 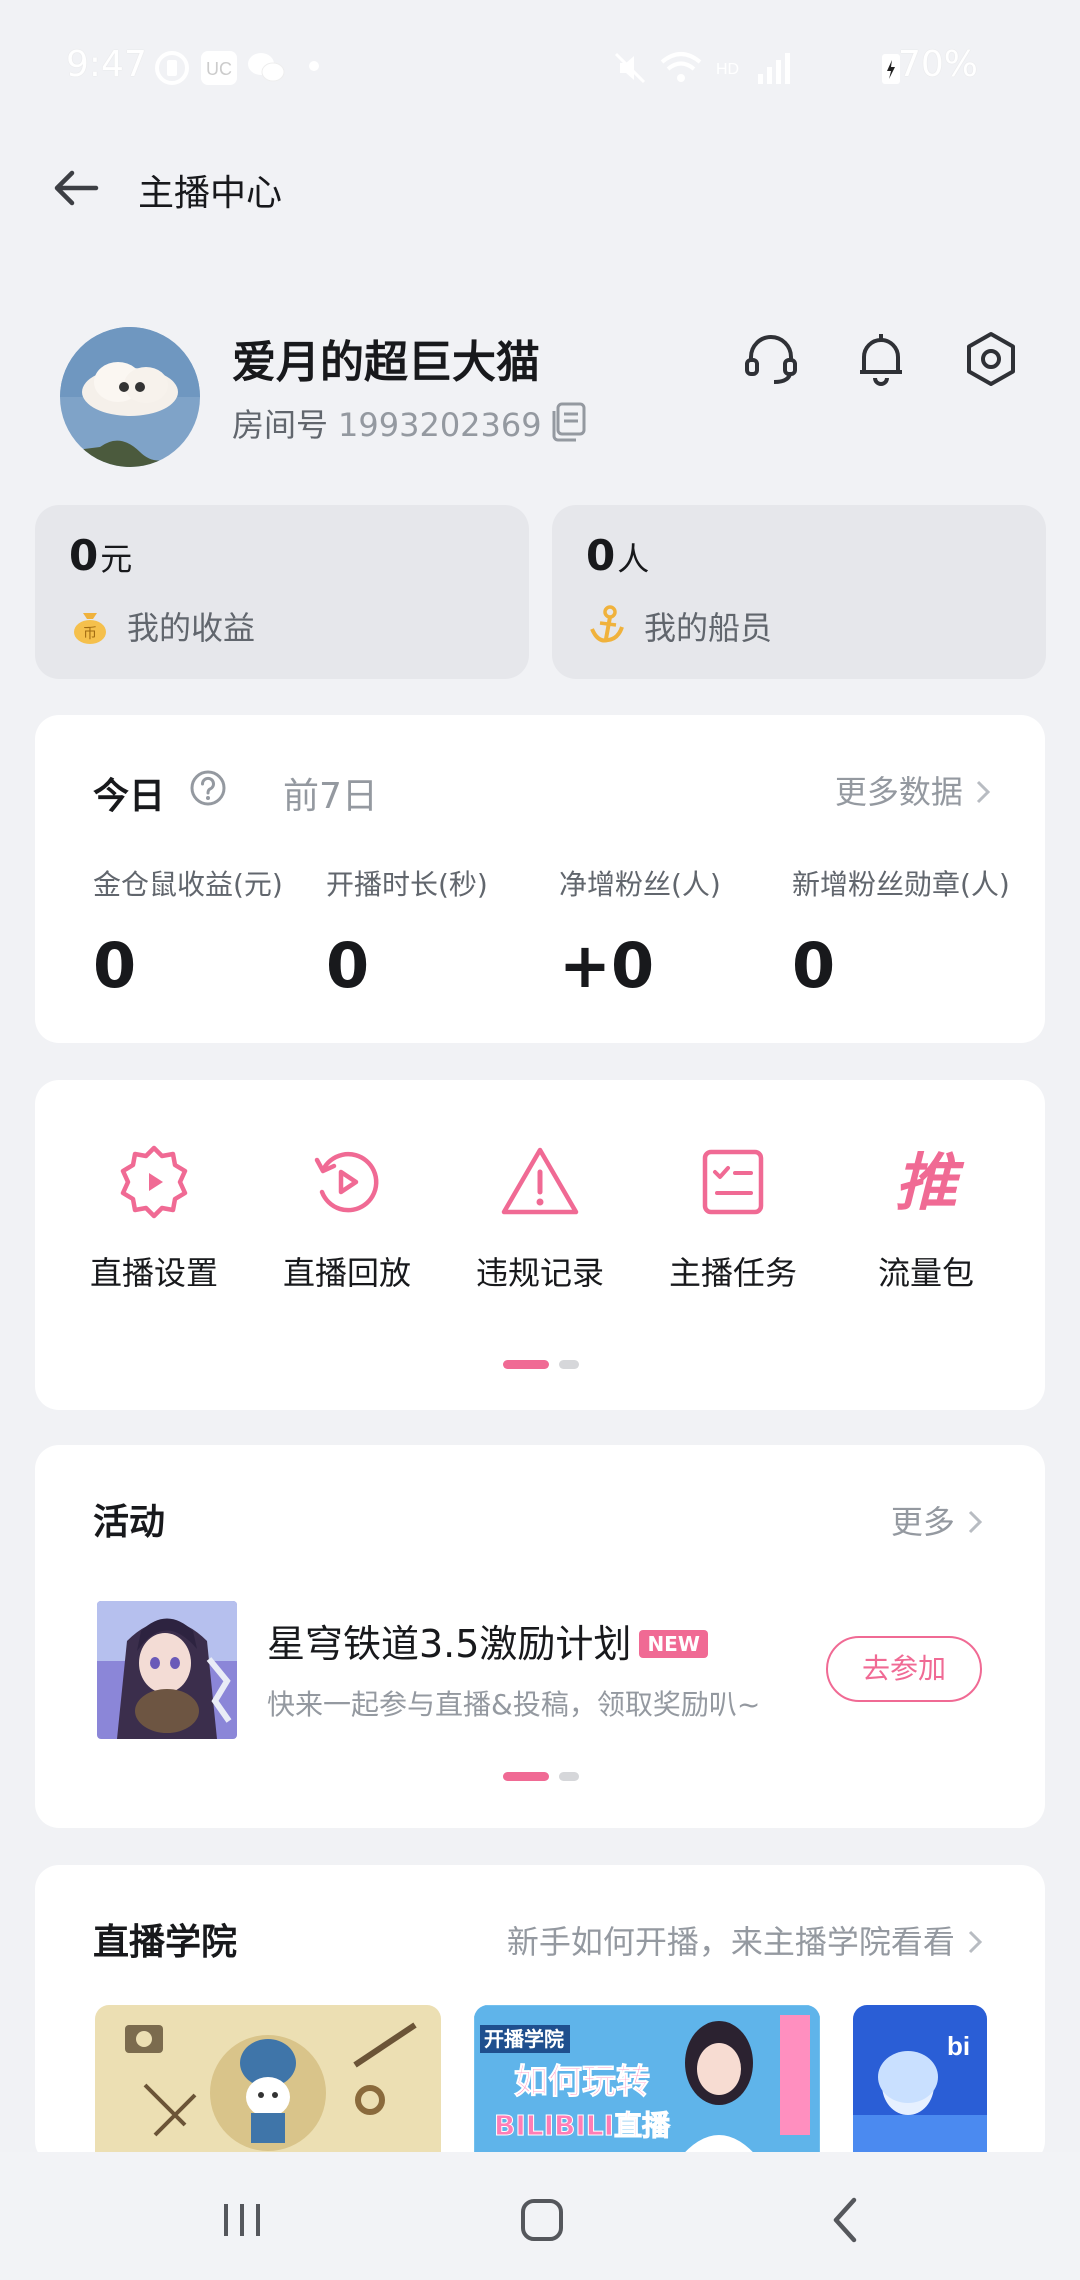 I want to click on academy-more-link: 新手如何开播，来主播学院看看, so click(x=746, y=1940).